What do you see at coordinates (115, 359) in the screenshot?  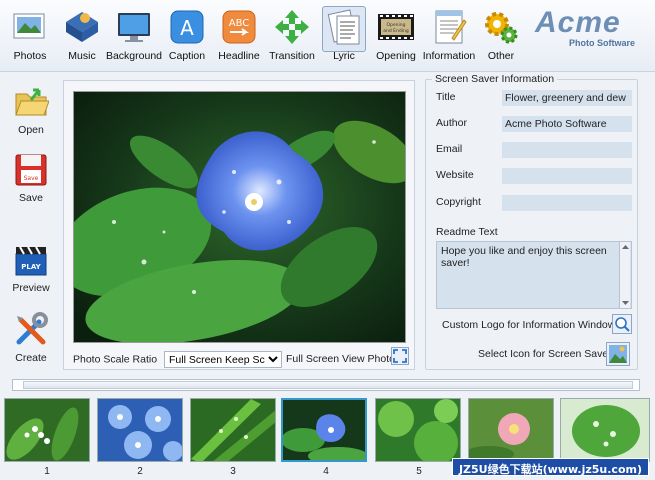 I see `photo-scale-label: Photo Scale Ratio` at bounding box center [115, 359].